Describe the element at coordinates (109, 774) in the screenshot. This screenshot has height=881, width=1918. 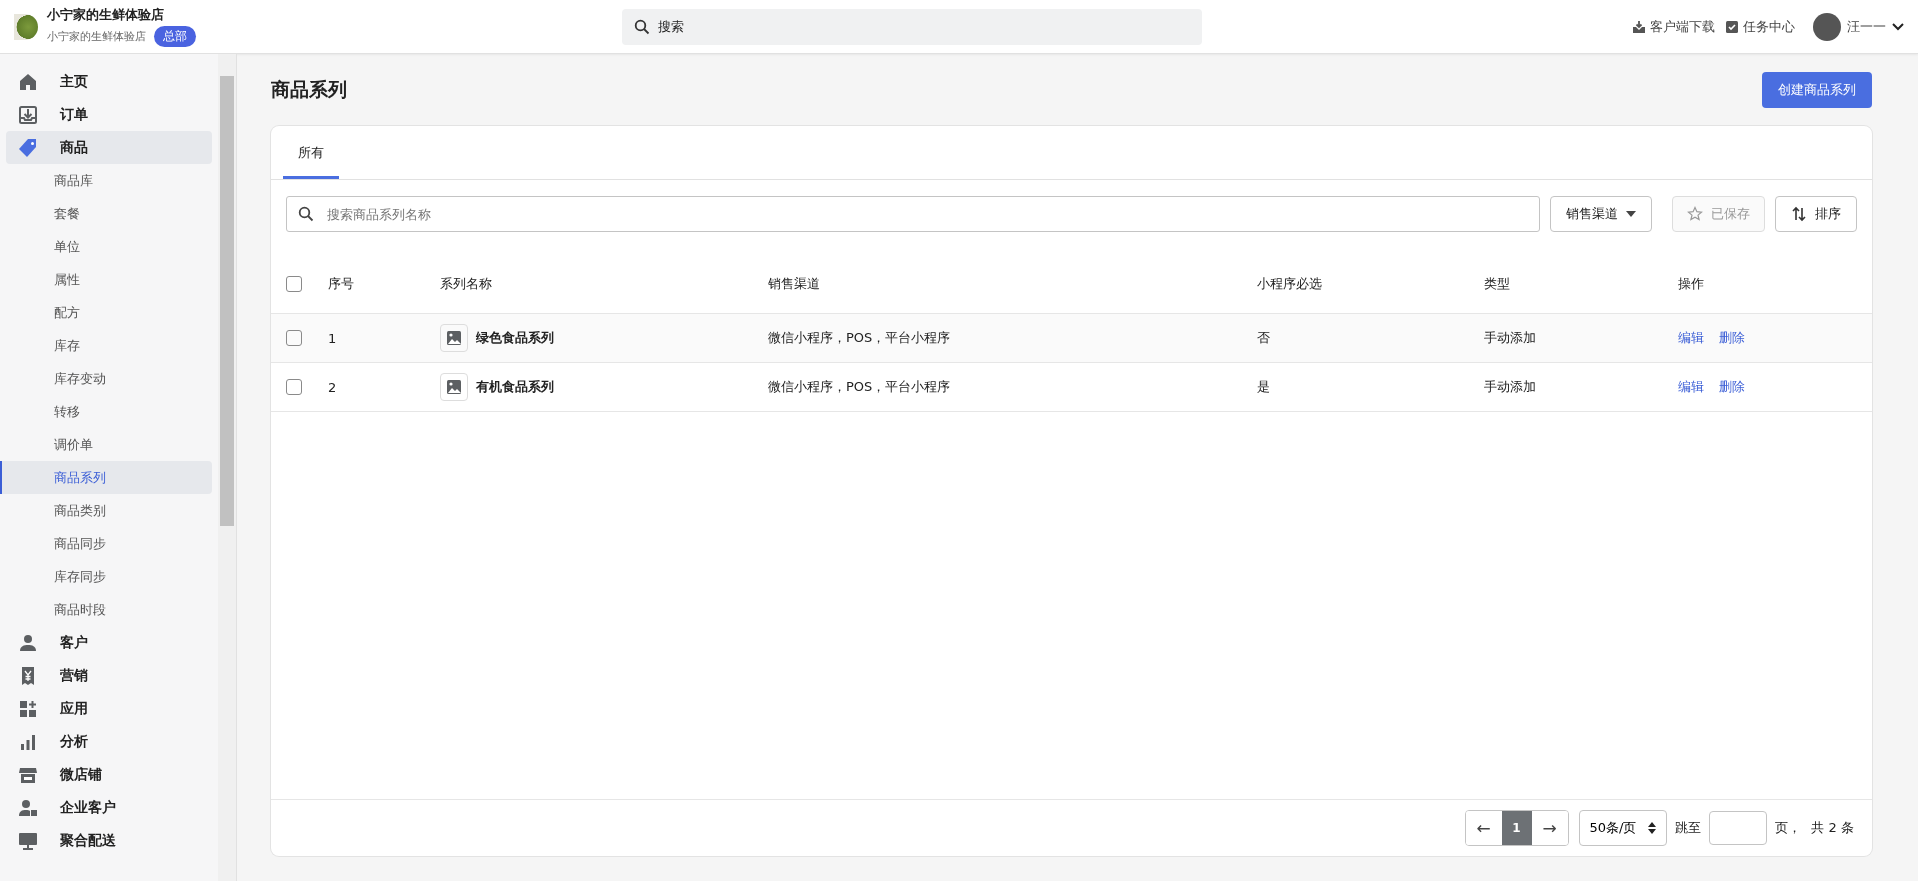
I see `sidebar-item: 微店铺` at that location.